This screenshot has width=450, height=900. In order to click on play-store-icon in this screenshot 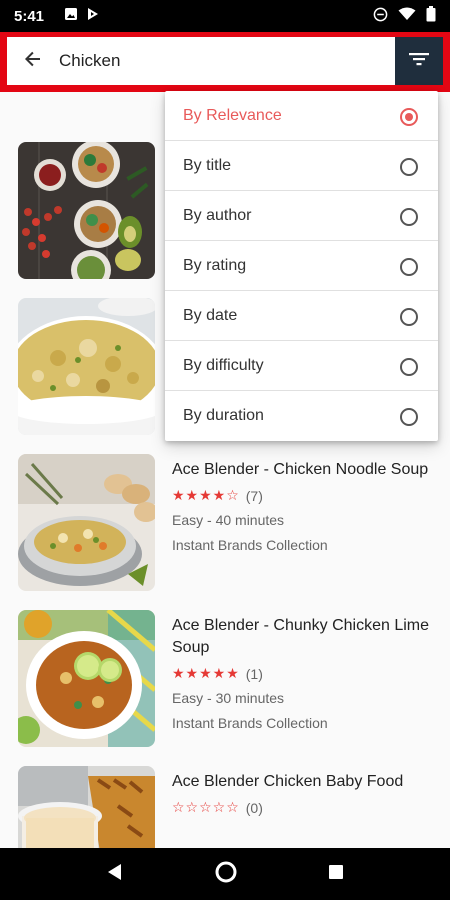, I will do `click(93, 16)`.